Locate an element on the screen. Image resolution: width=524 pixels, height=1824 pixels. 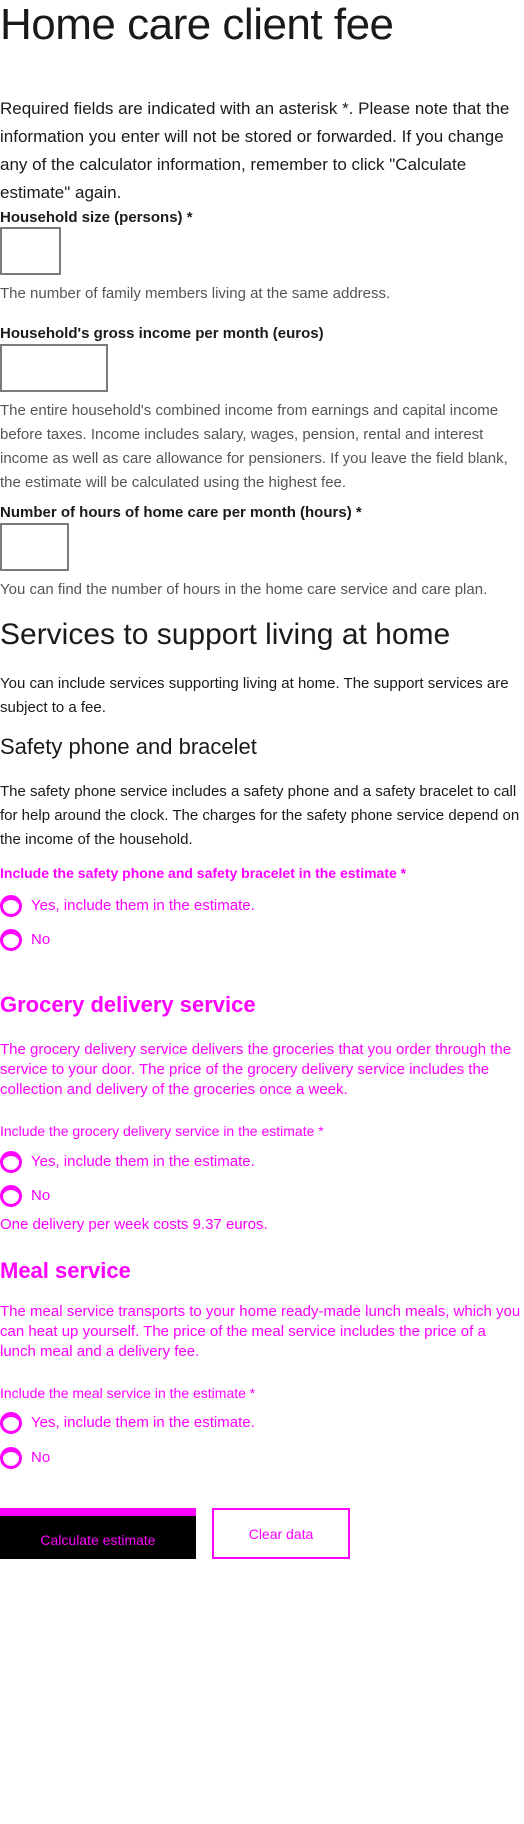
safety-phone-title: Safety phone and bracelet is located at coordinates (128, 746).